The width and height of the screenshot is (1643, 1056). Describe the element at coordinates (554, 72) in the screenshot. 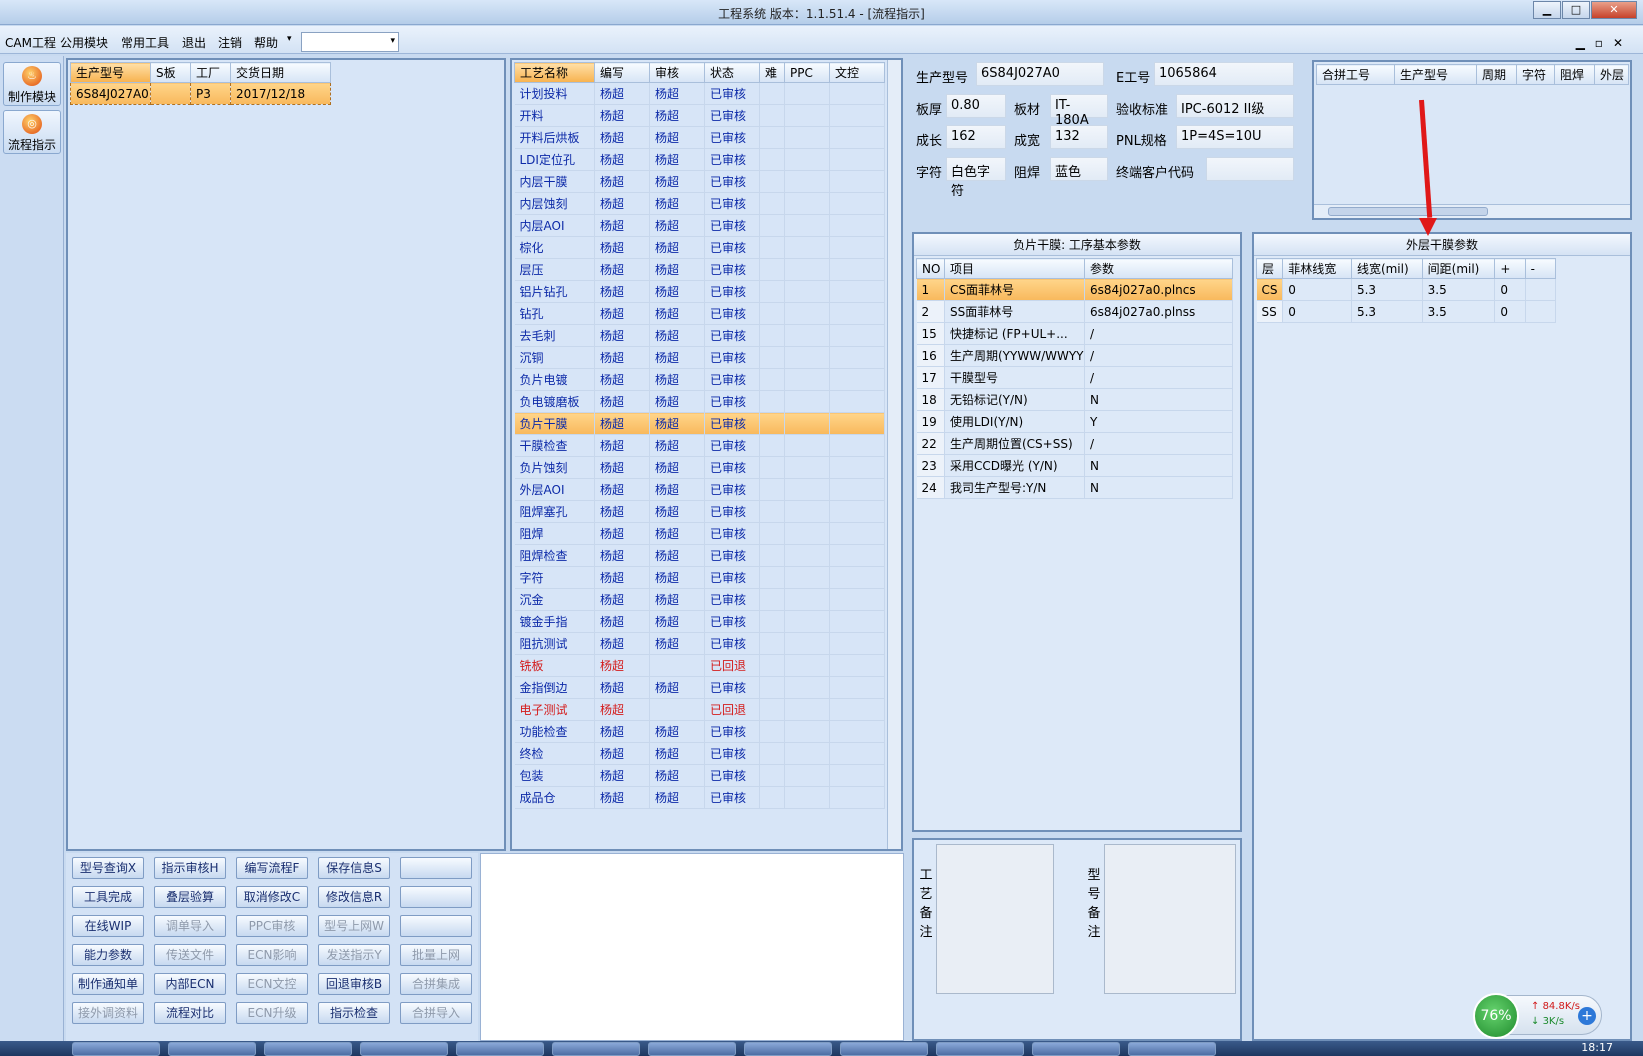

I see `col-process-0: 工艺名称` at that location.